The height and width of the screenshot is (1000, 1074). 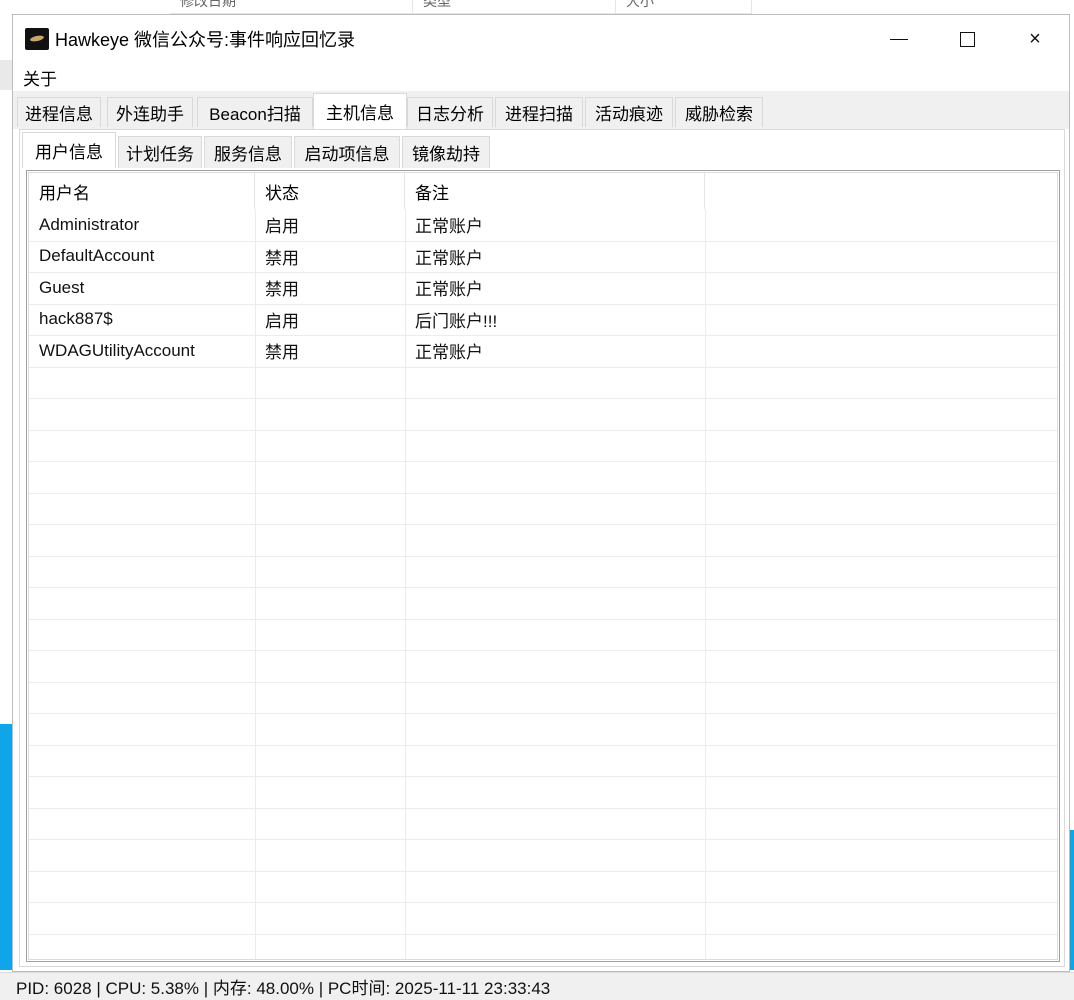 What do you see at coordinates (347, 152) in the screenshot?
I see `subtab-startup-info: 启动项信息` at bounding box center [347, 152].